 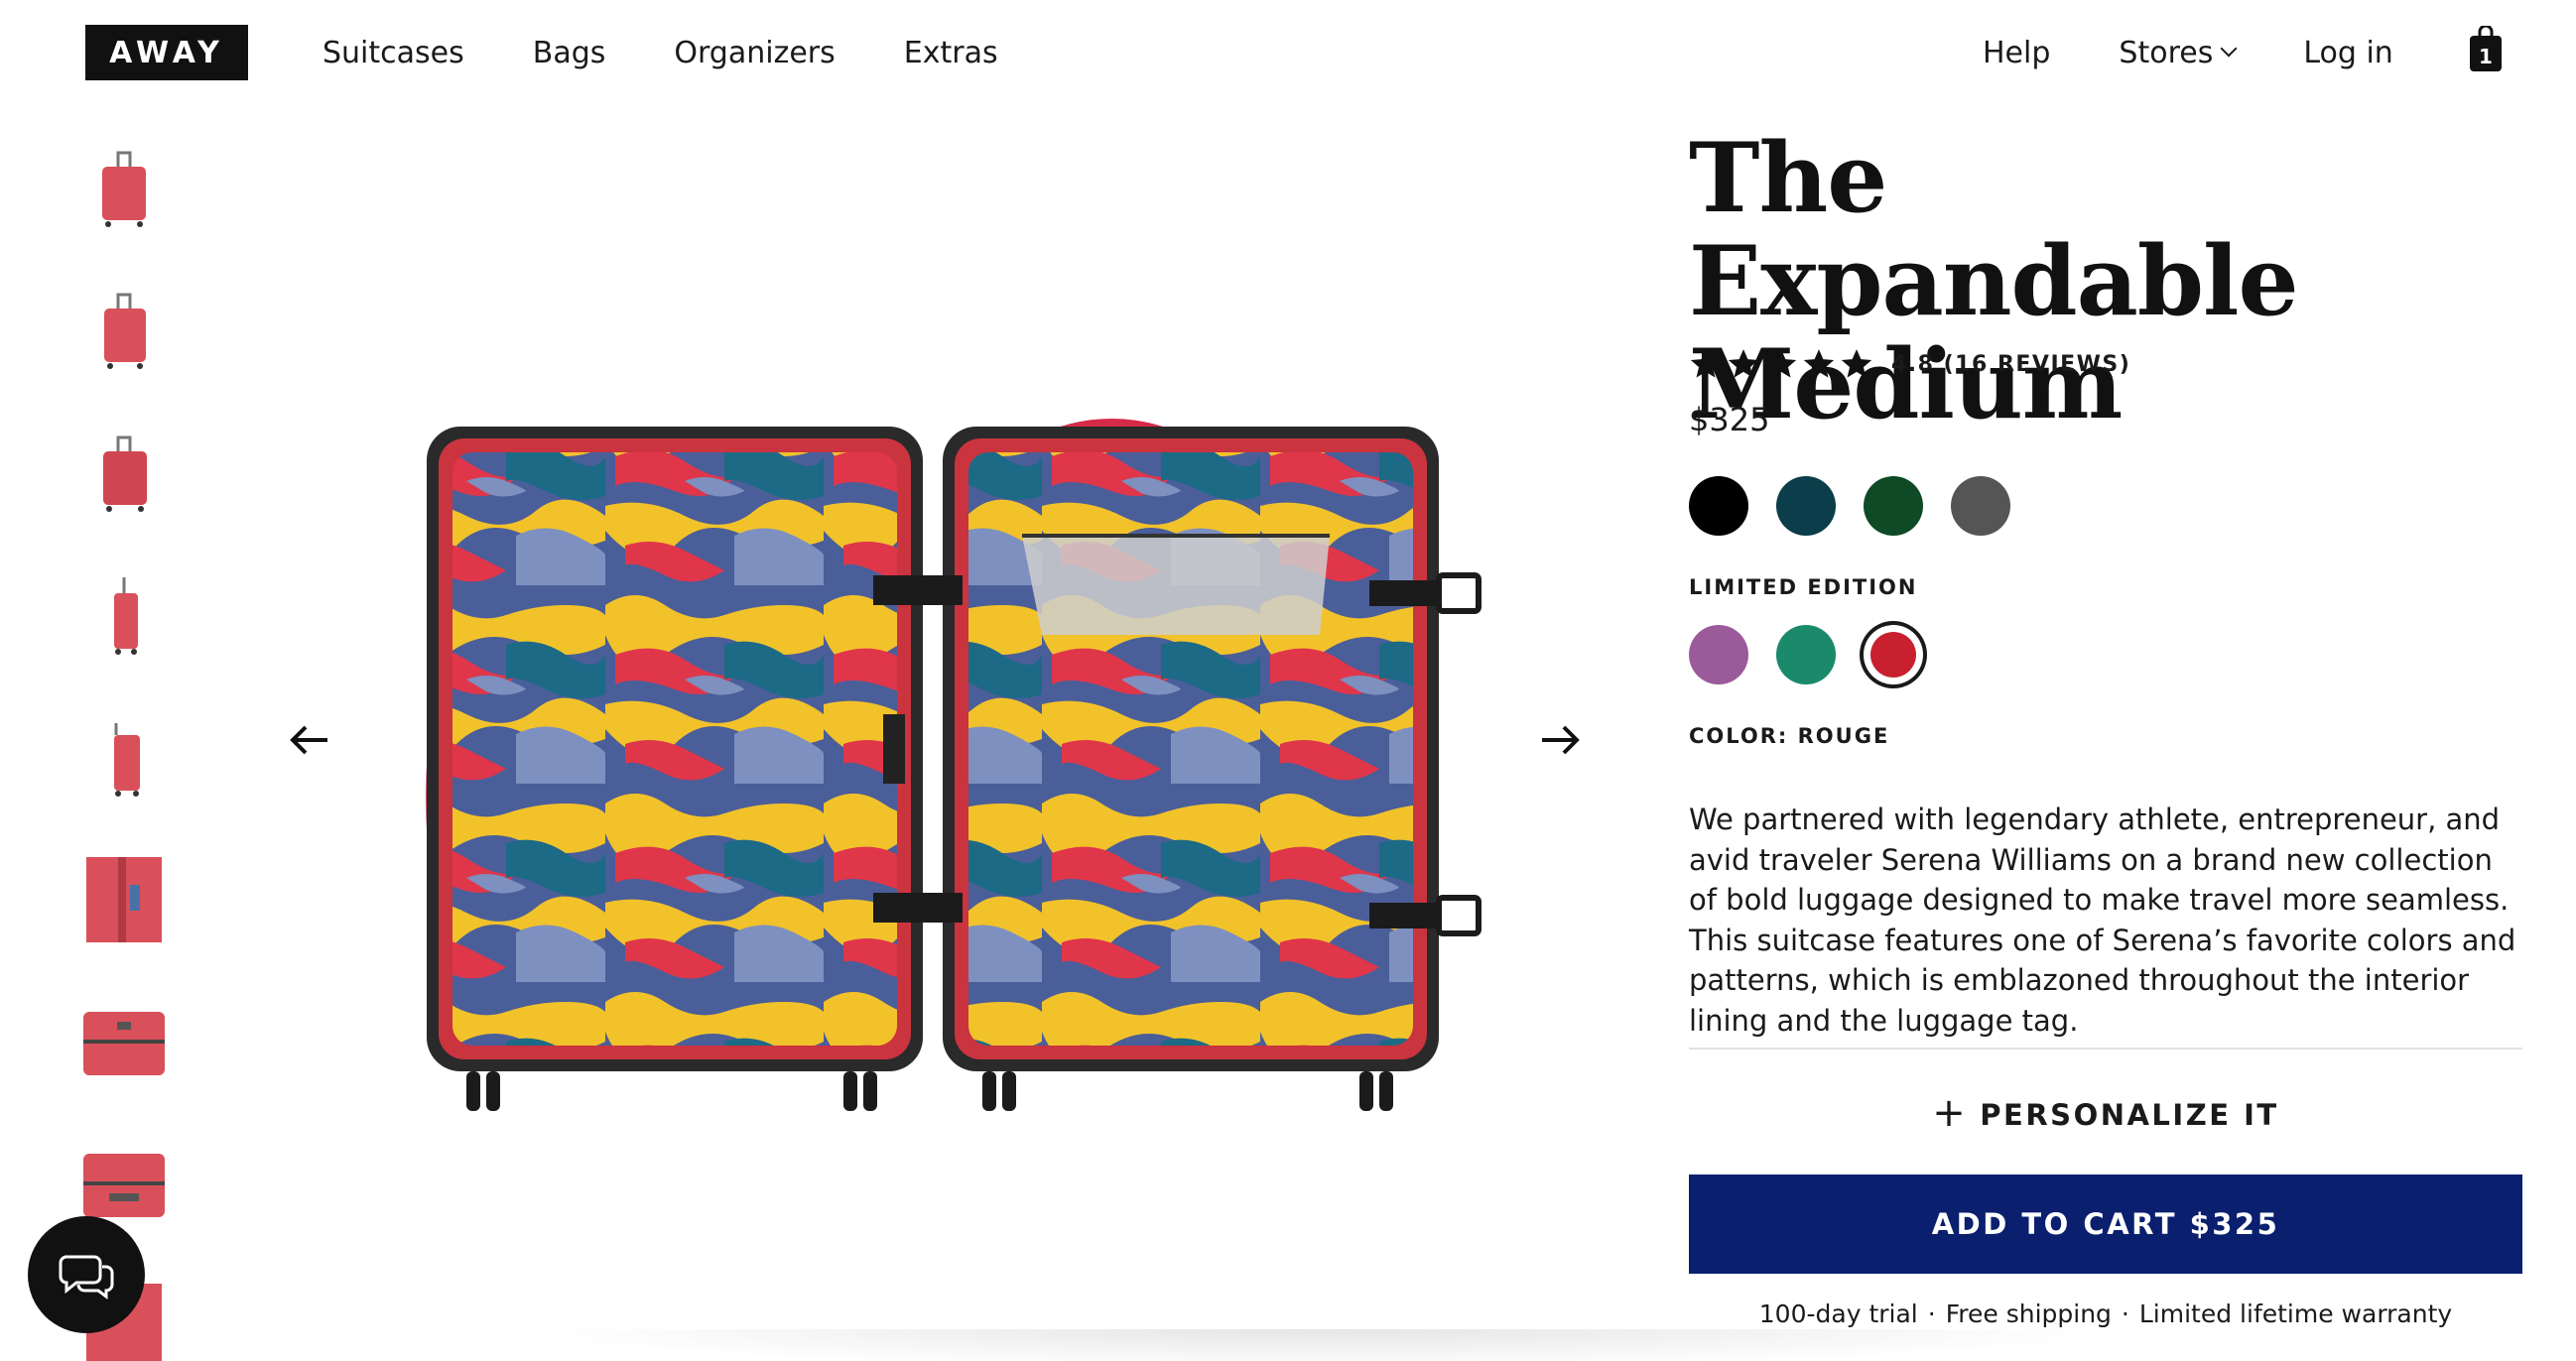 I want to click on thumbnail-strip, so click(x=124, y=750).